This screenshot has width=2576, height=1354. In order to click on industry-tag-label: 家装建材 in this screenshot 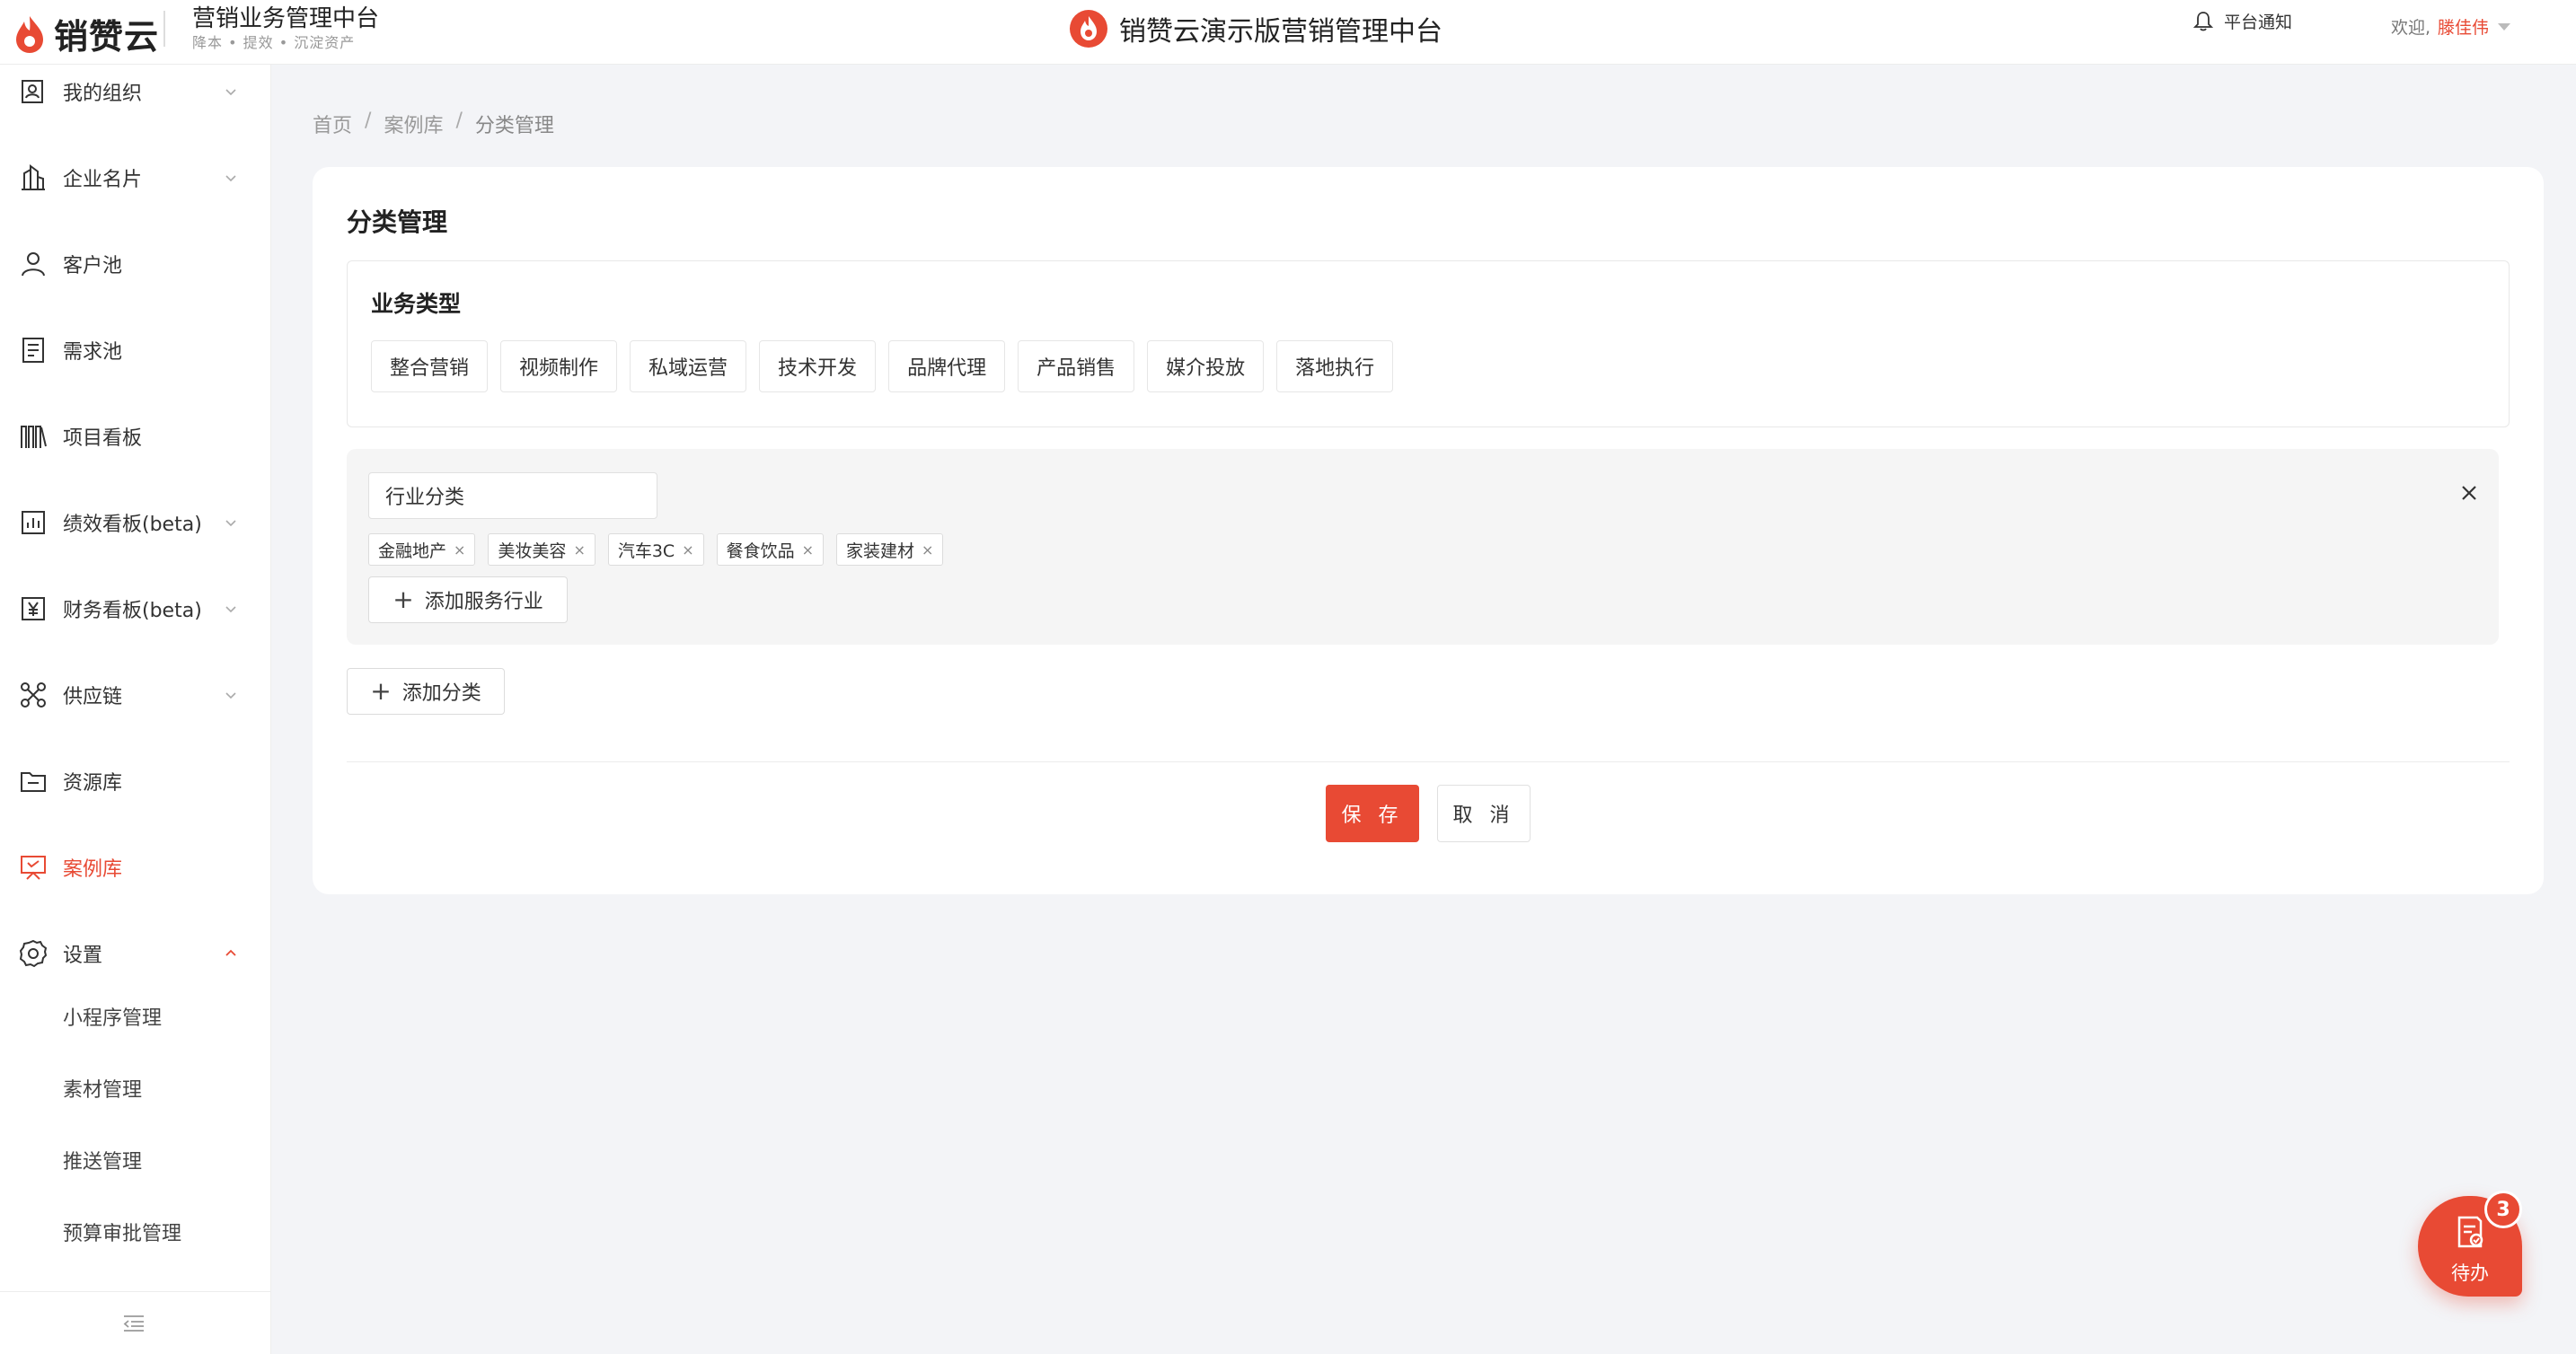, I will do `click(880, 551)`.